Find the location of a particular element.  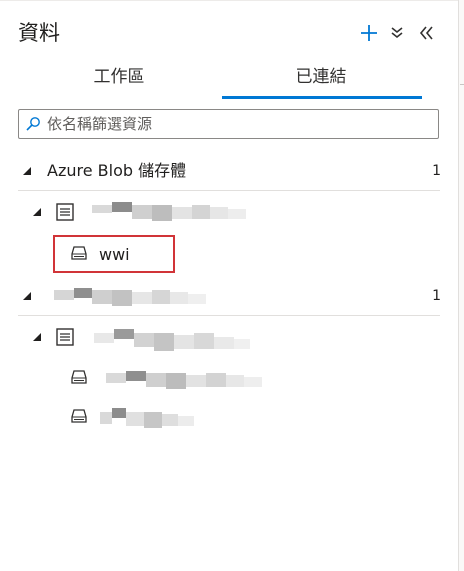

panel-title: 資料 is located at coordinates (39, 33).